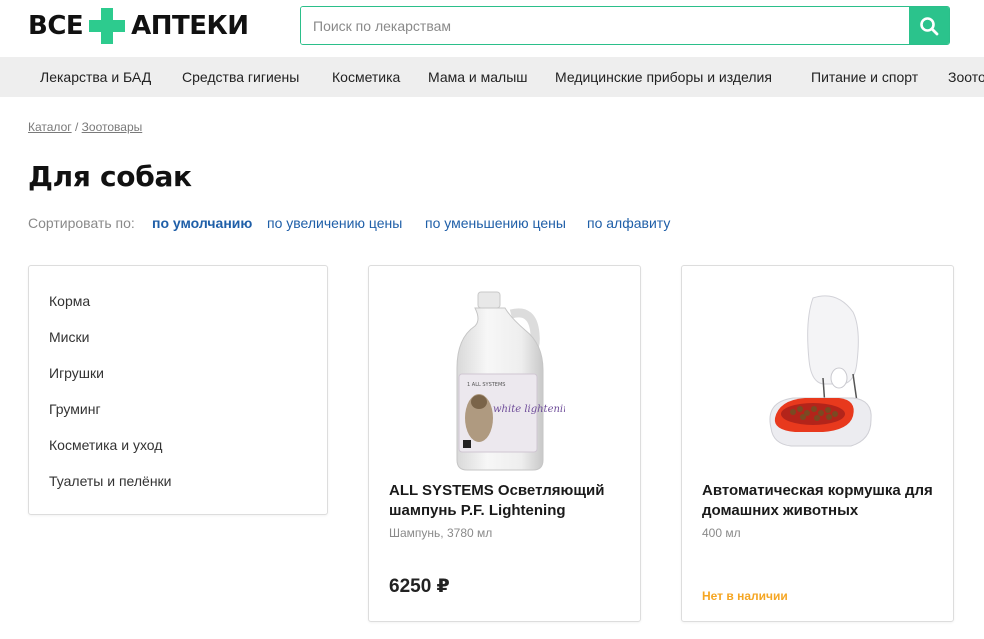  What do you see at coordinates (95, 77) in the screenshot?
I see `nav-item-medicines: Лекарства и БАД` at bounding box center [95, 77].